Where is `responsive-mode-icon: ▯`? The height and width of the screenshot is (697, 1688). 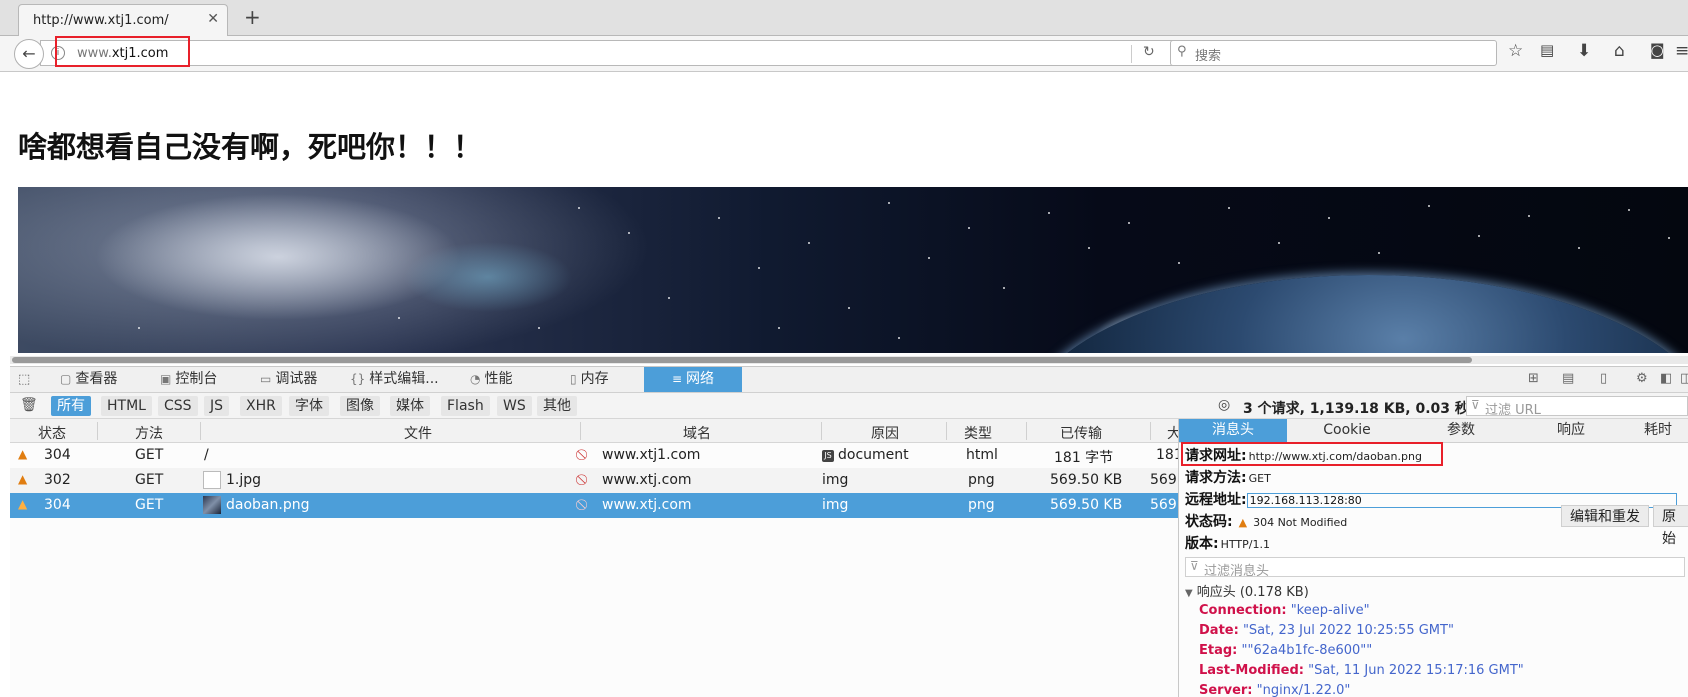
responsive-mode-icon: ▯ is located at coordinates (1603, 378).